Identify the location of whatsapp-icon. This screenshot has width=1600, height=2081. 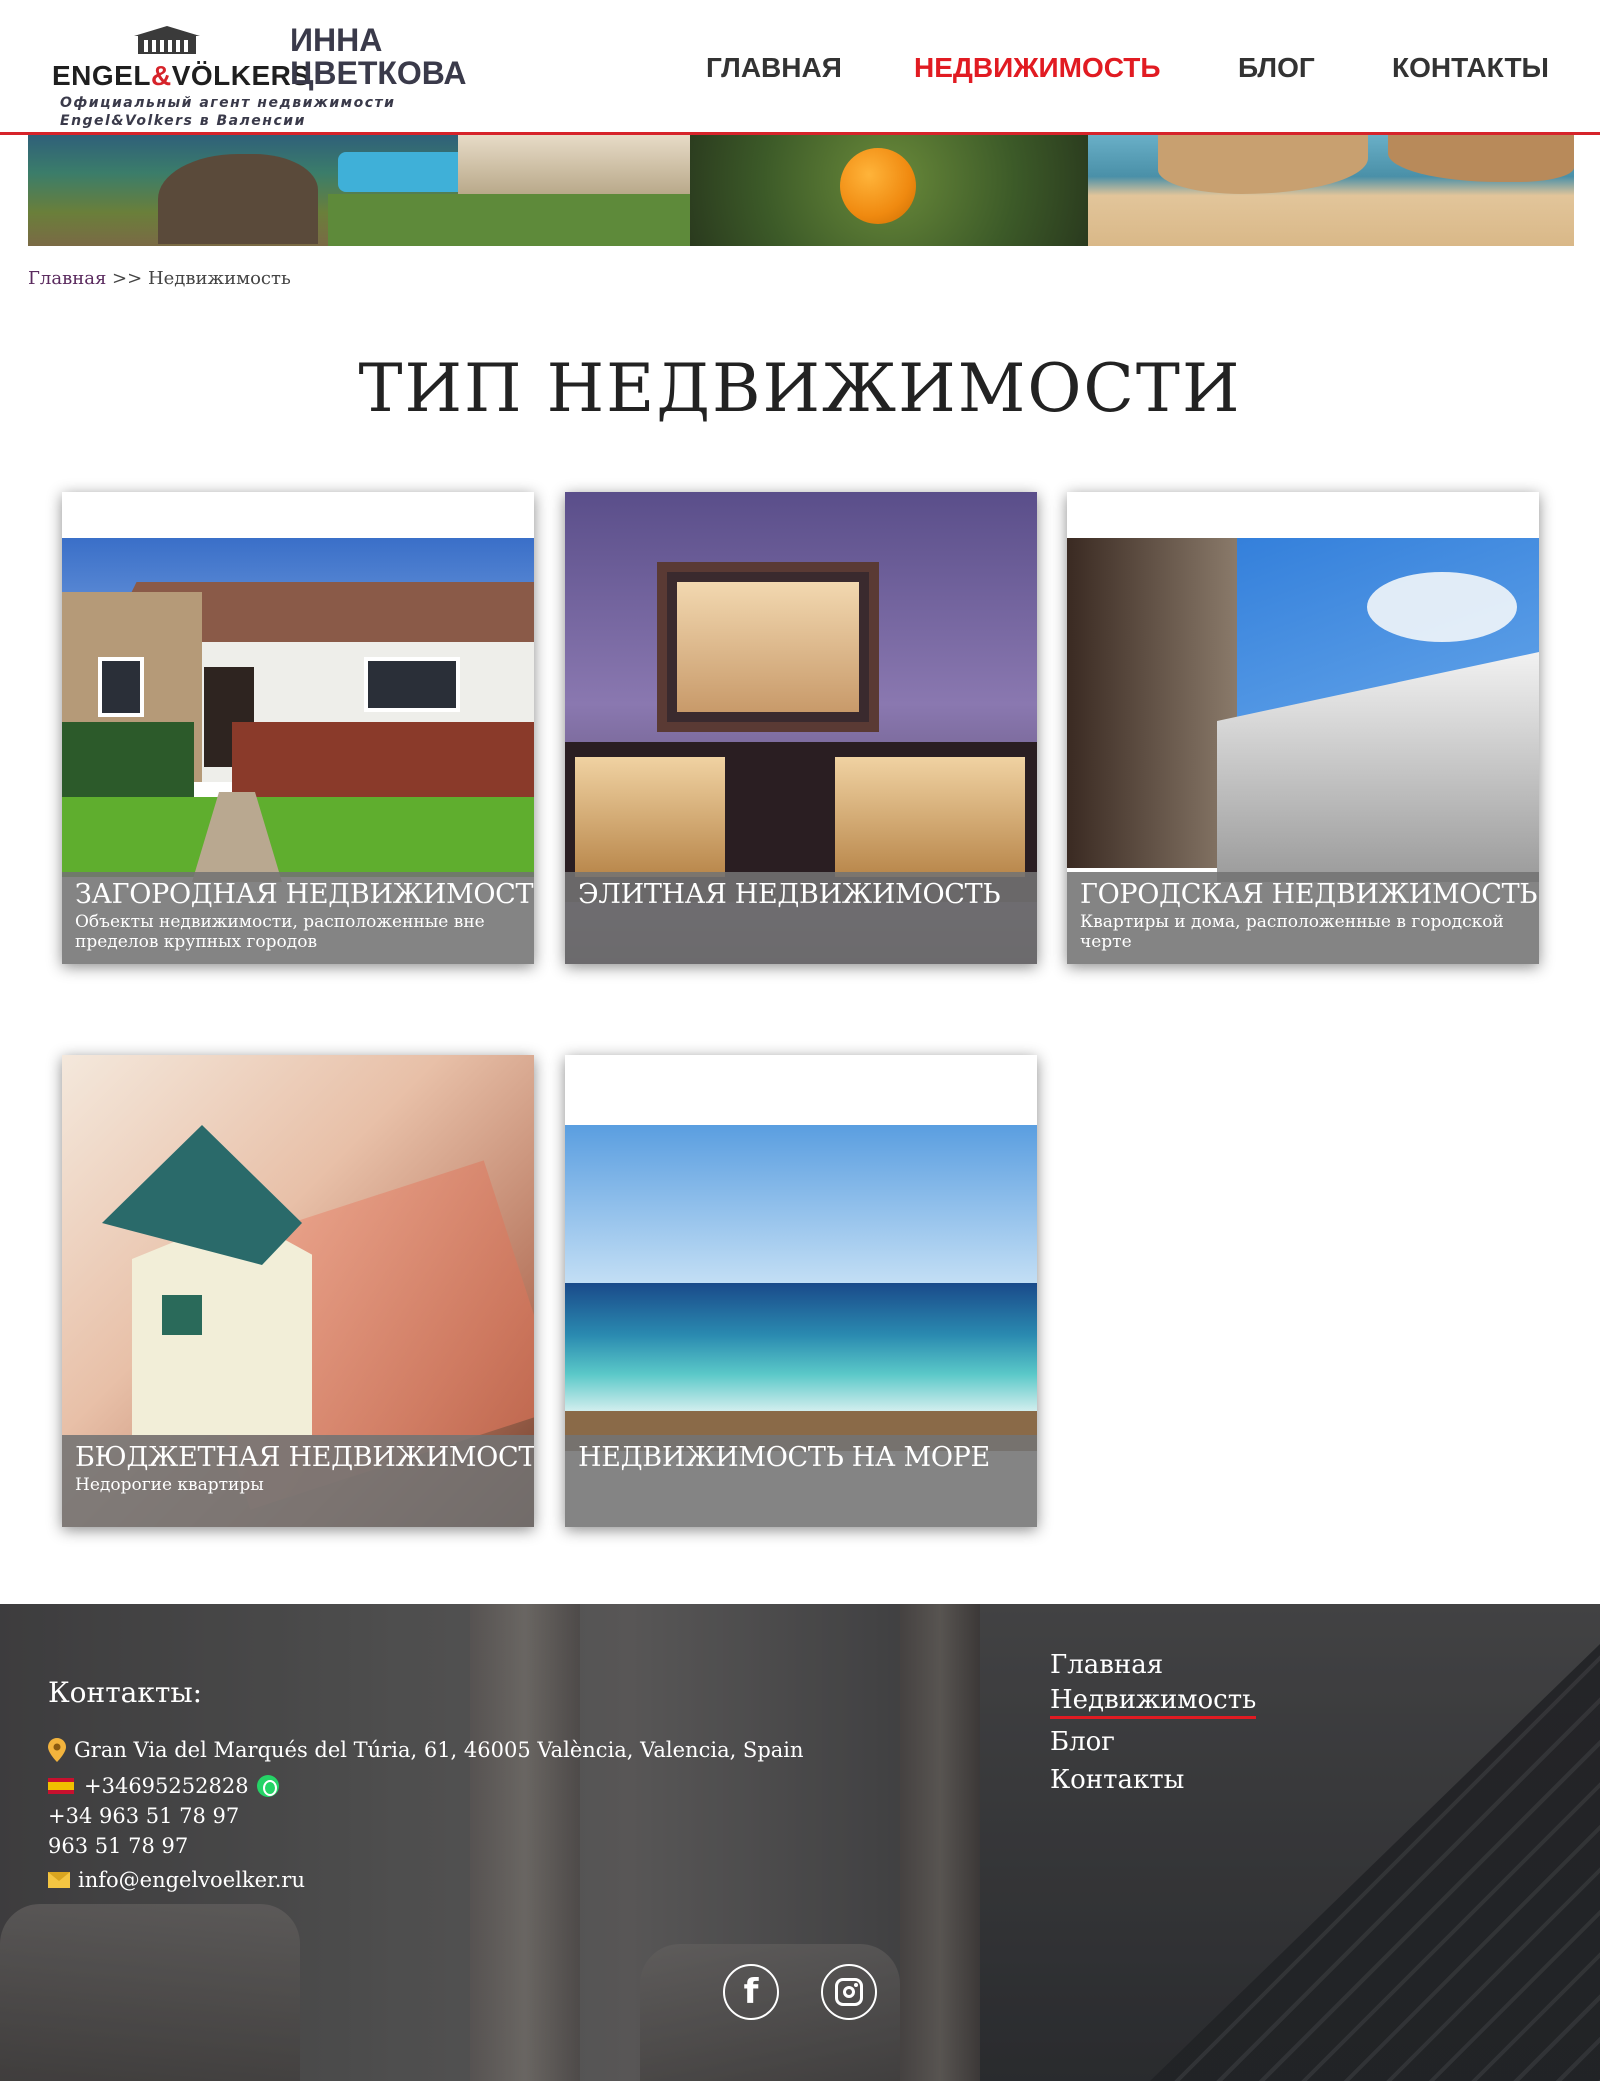
(267, 1786).